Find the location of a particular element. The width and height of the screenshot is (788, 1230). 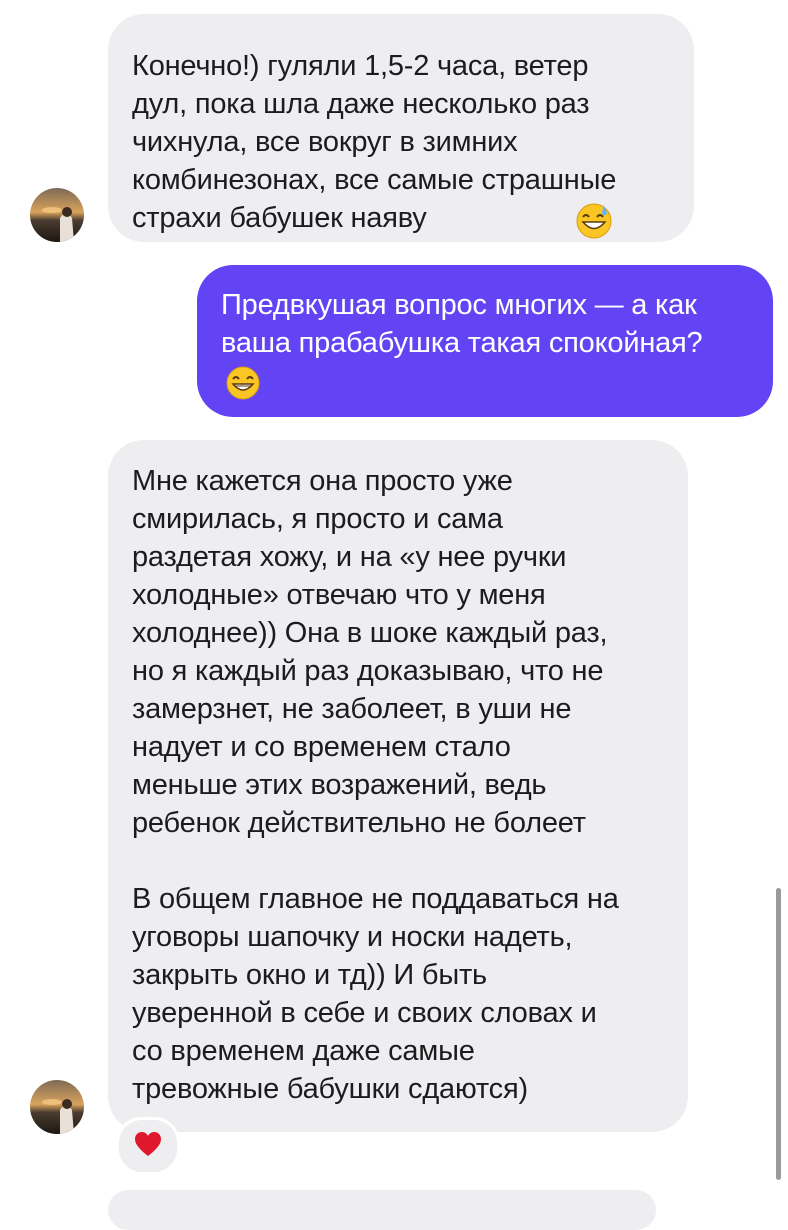

red-heart-icon is located at coordinates (148, 1146).